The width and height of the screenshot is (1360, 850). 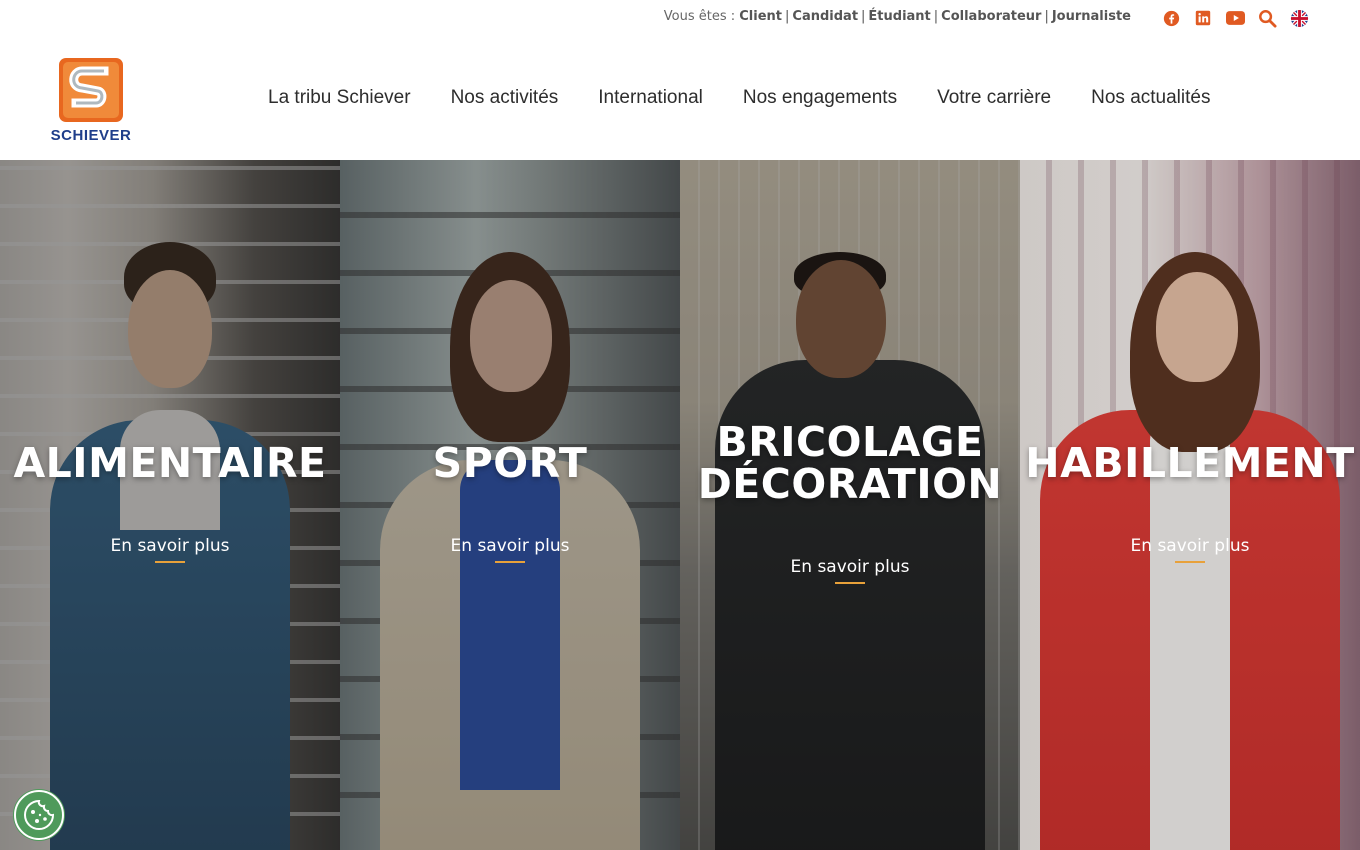 What do you see at coordinates (820, 98) in the screenshot?
I see `nav-item-engagements: Nos engagements` at bounding box center [820, 98].